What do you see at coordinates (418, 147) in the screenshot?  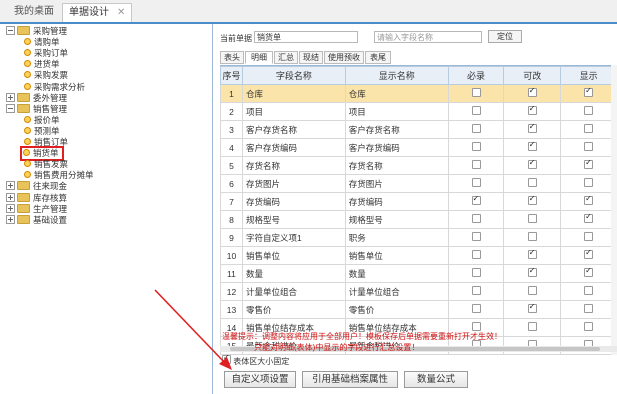 I see `table-row: 4 客户存货编码 客户存货编码` at bounding box center [418, 147].